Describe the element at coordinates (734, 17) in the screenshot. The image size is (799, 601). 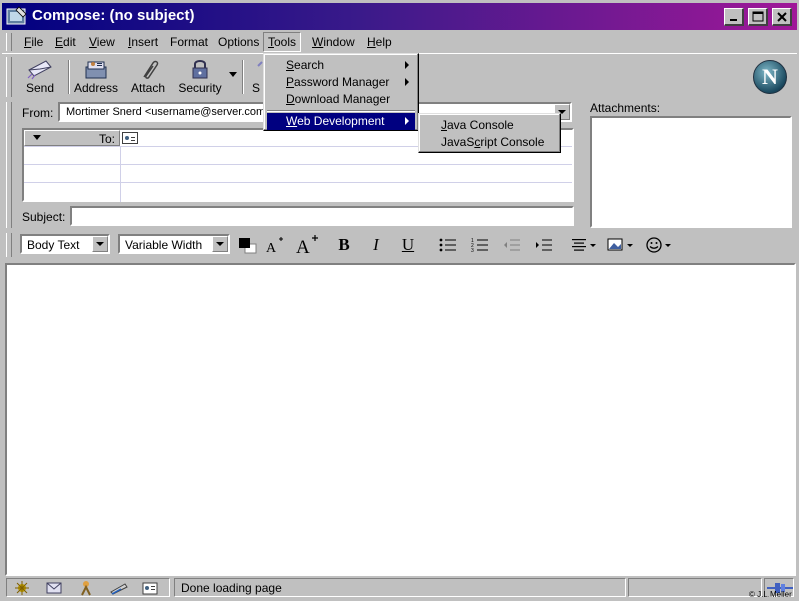
I see `minimize-button` at that location.